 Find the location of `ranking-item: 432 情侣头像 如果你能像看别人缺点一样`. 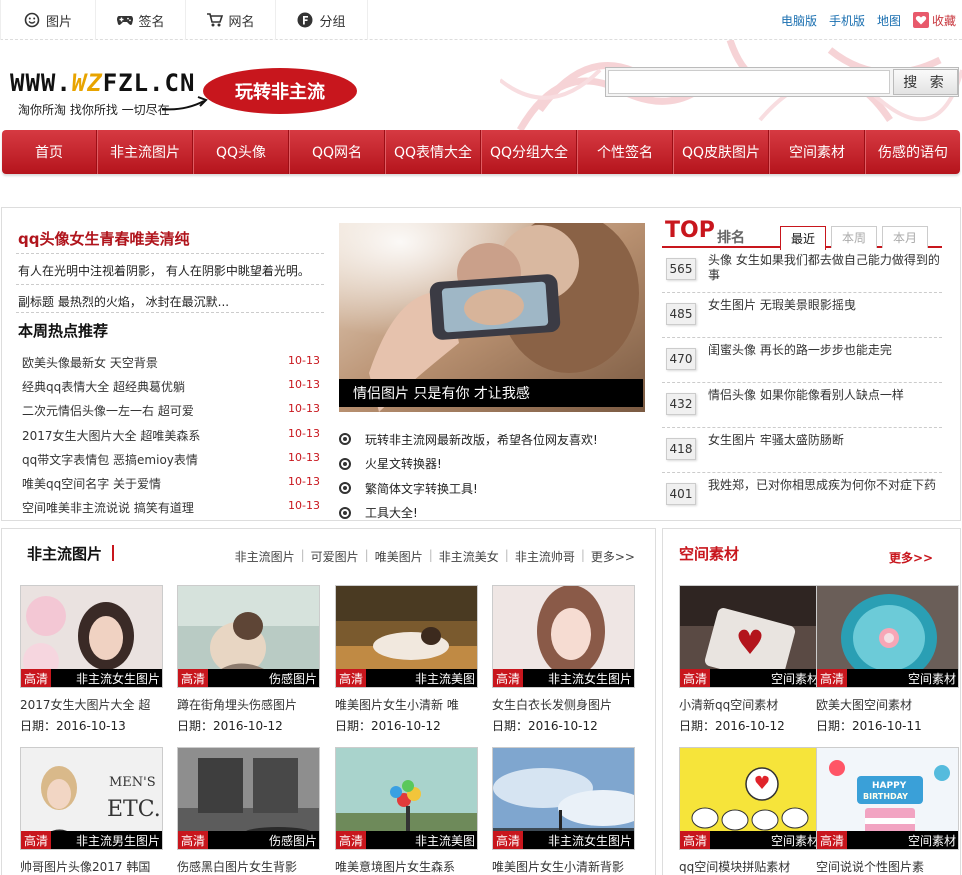

ranking-item: 432 情侣头像 如果你能像看别人缺点一样 is located at coordinates (802, 405).